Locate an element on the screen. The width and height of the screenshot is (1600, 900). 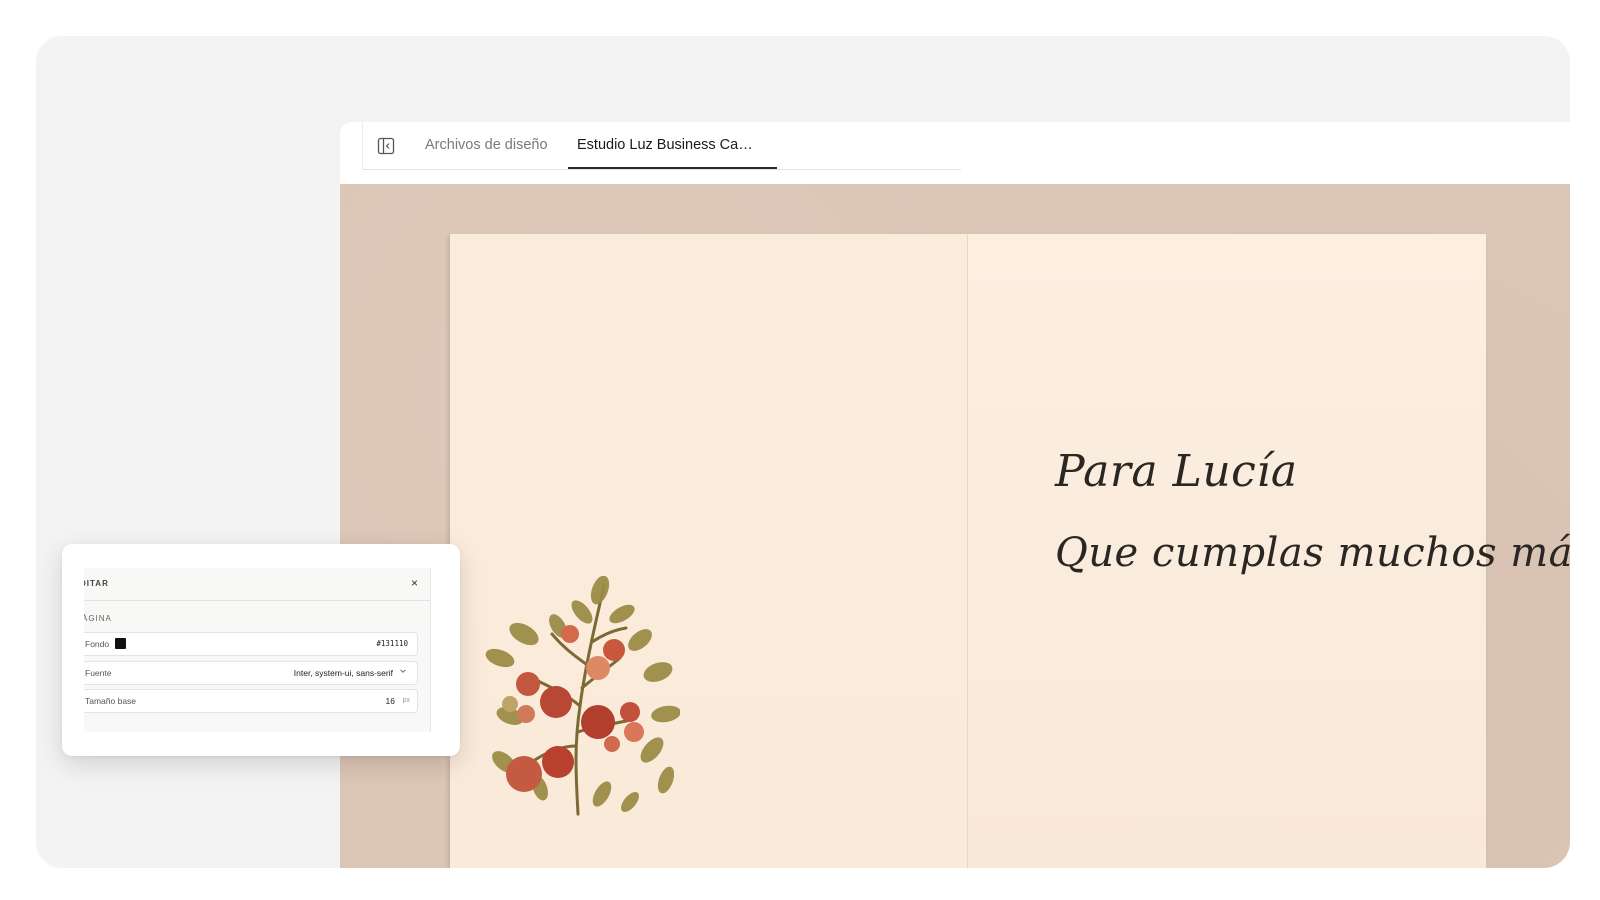
tab-design-files: Archivos de diseño is located at coordinates (486, 145).